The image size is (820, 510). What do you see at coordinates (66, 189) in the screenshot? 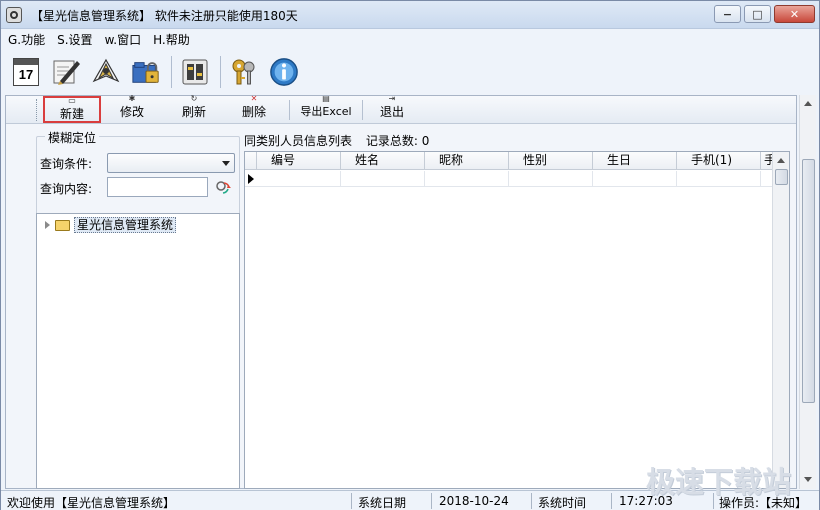
I see `content-label: 查询内容:` at bounding box center [66, 189].